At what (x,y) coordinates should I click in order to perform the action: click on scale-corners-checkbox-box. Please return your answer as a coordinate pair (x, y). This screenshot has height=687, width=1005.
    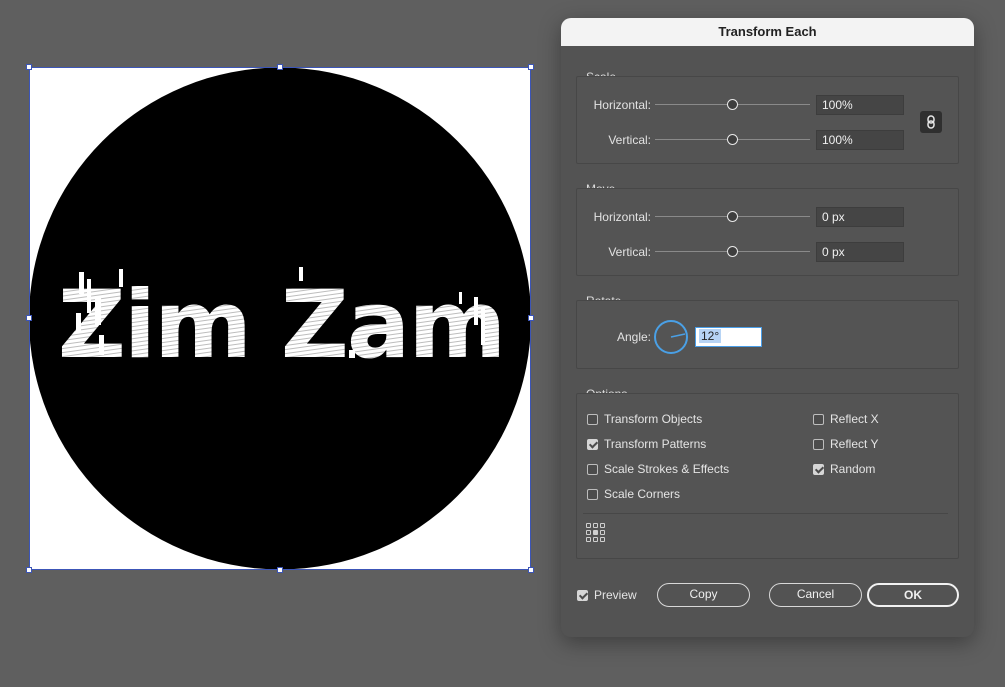
    Looking at the image, I should click on (592, 494).